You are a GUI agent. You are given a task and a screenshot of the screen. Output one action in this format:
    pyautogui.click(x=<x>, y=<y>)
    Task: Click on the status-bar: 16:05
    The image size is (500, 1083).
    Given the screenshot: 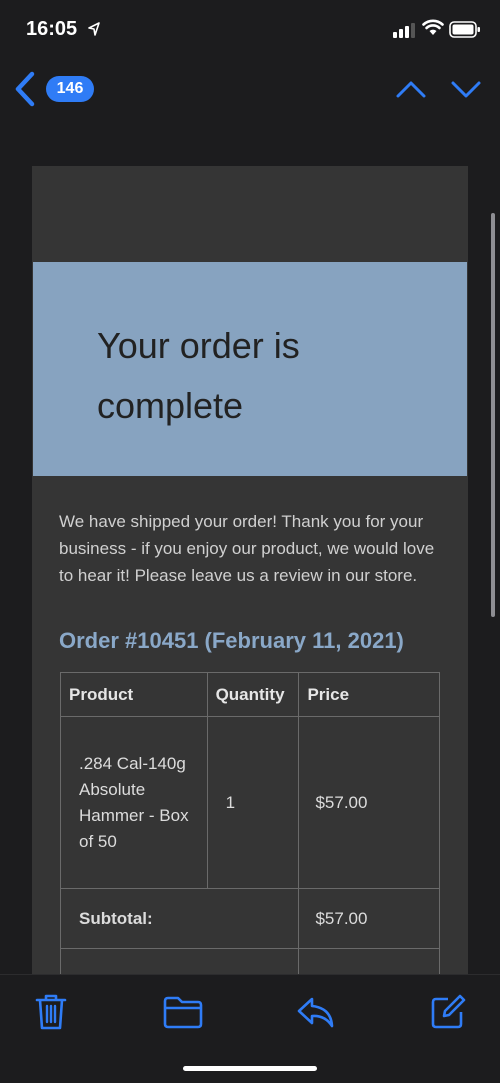 What is the action you would take?
    pyautogui.click(x=250, y=30)
    